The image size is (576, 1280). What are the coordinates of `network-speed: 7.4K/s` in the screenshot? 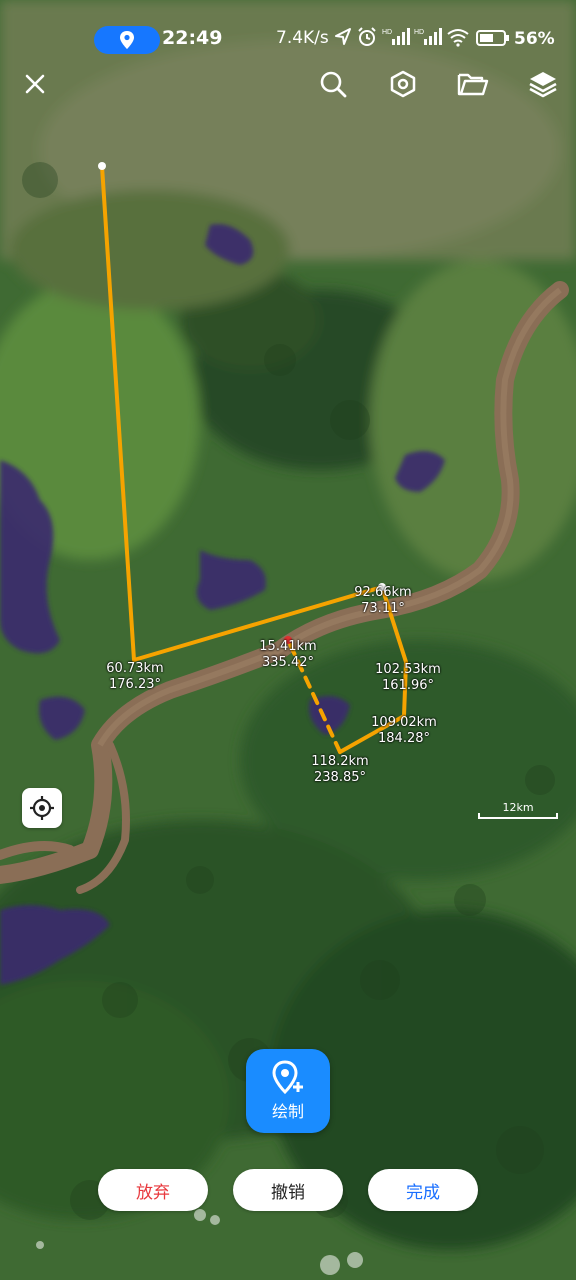 It's located at (302, 38).